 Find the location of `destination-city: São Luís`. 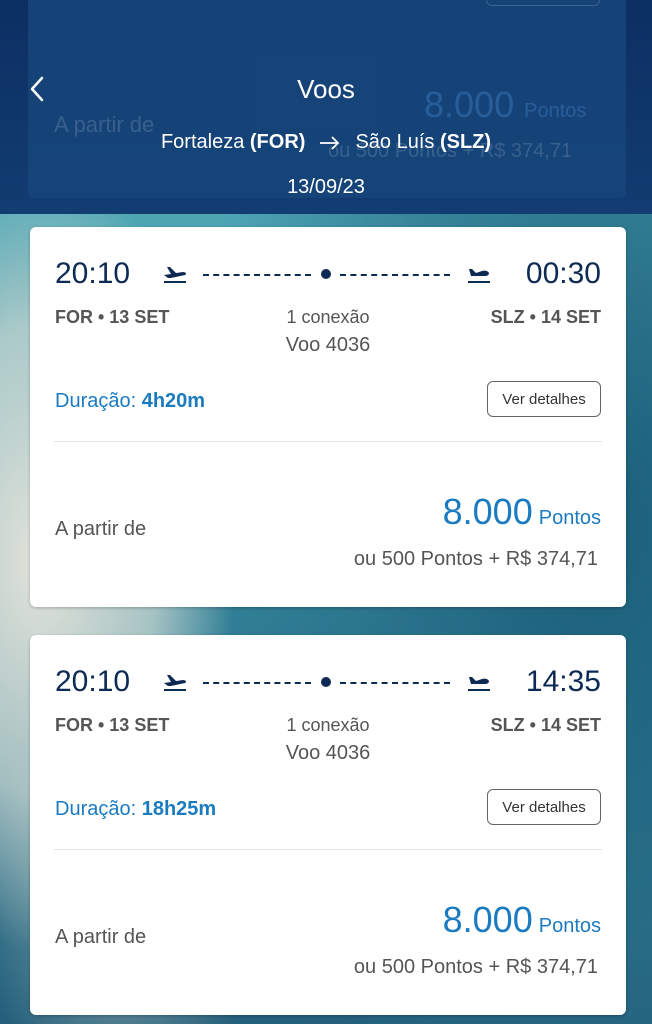

destination-city: São Luís is located at coordinates (395, 142).